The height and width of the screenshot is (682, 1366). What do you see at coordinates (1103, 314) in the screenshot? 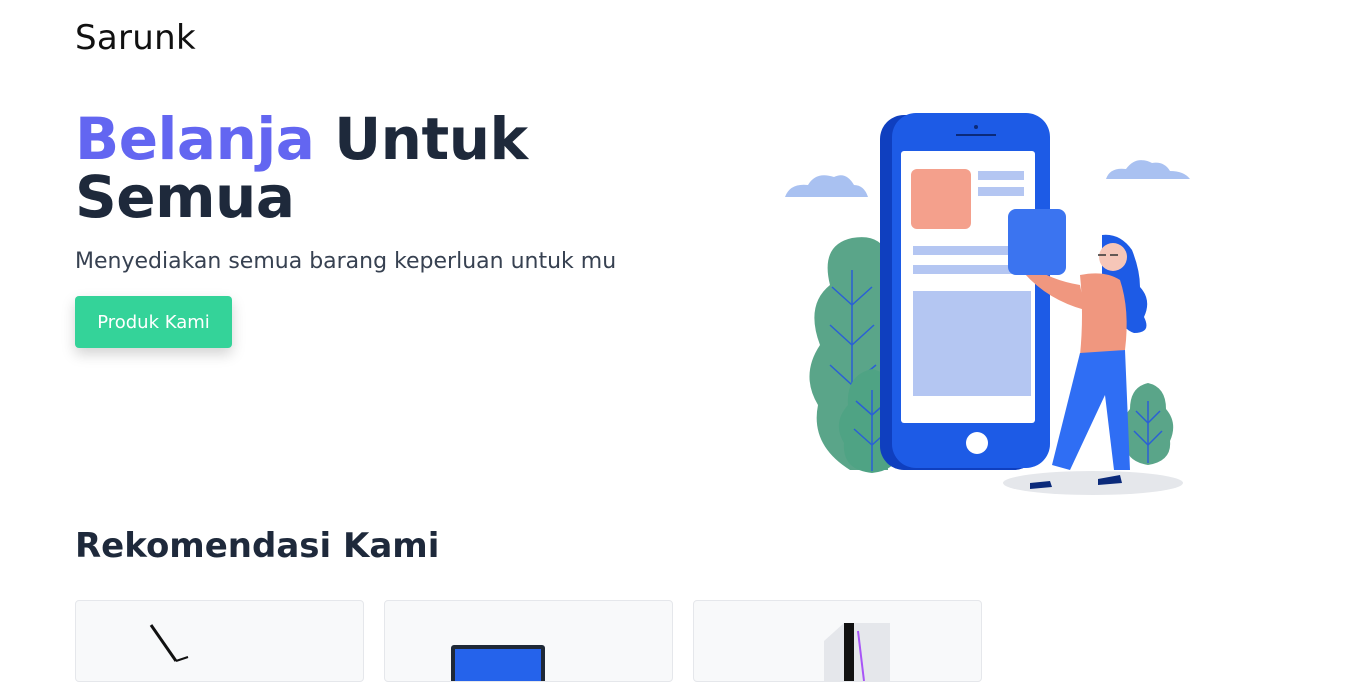
I see `person-body` at bounding box center [1103, 314].